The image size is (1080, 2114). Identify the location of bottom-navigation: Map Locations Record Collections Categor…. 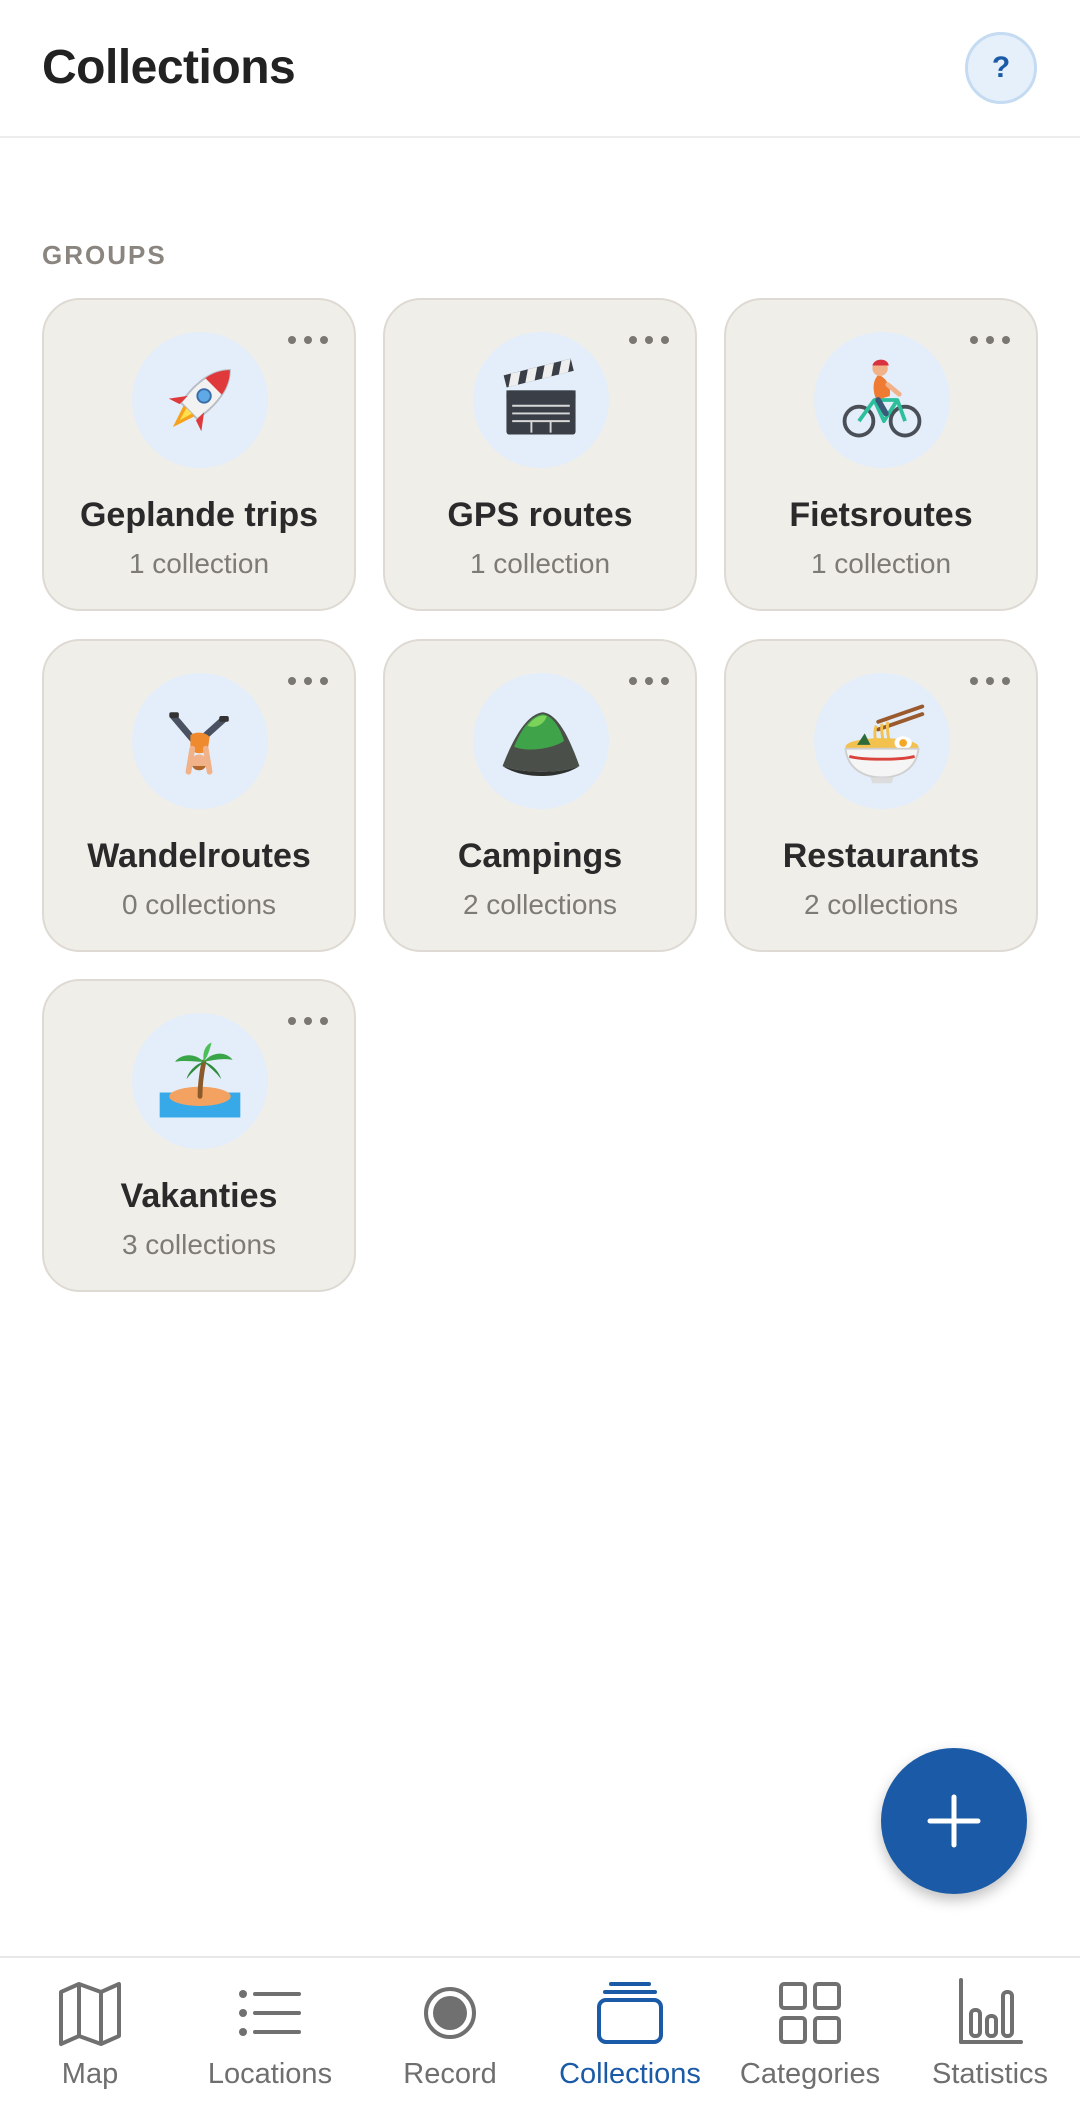
(540, 2035).